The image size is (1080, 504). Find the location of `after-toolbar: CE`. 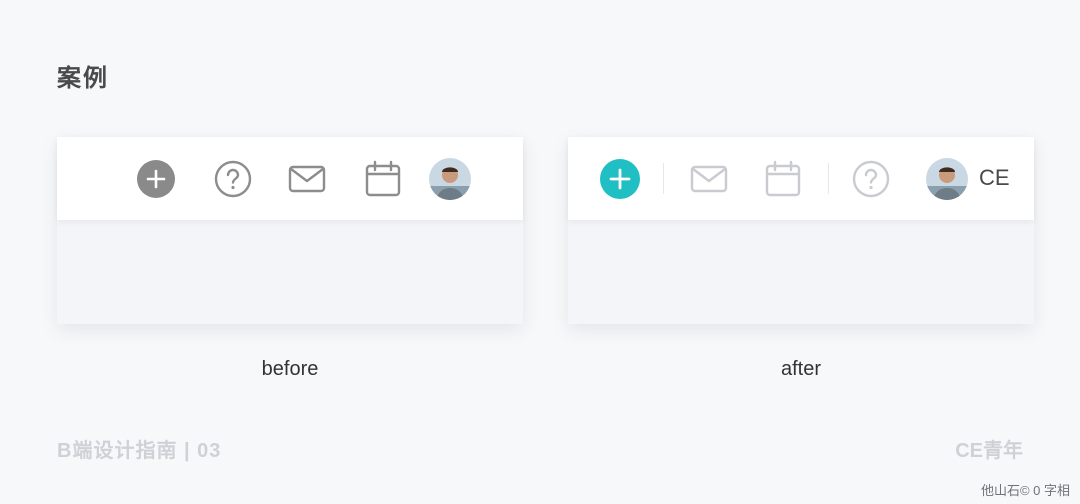

after-toolbar: CE is located at coordinates (801, 178).